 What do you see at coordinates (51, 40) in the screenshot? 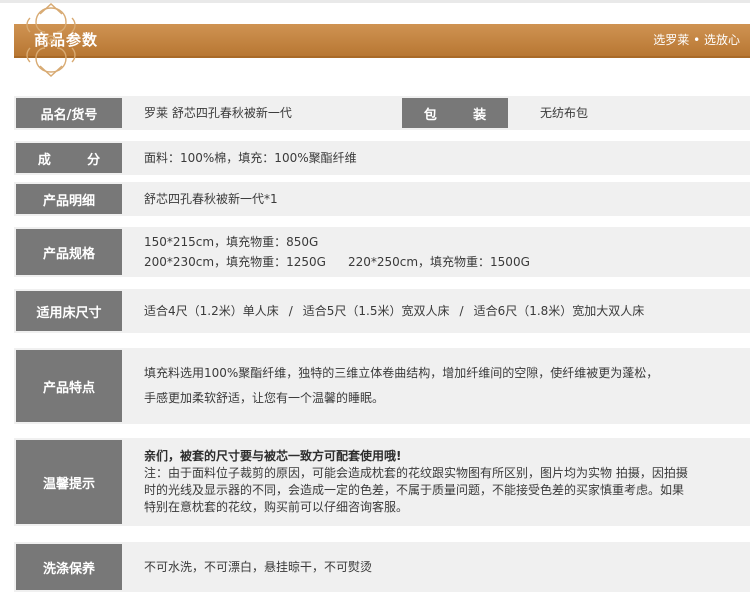
I see `ornament-icon` at bounding box center [51, 40].